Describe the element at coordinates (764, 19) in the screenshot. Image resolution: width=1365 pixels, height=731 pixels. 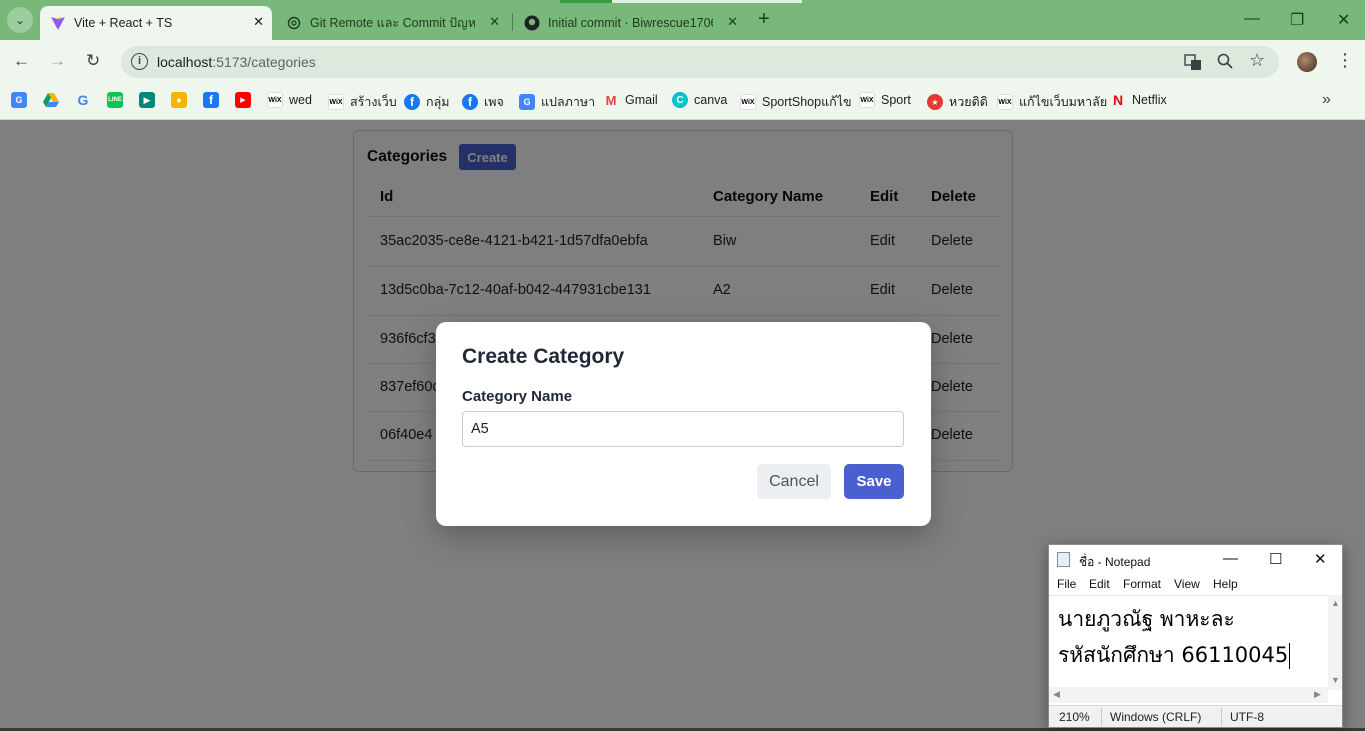
I see `new-tab-button: +` at that location.